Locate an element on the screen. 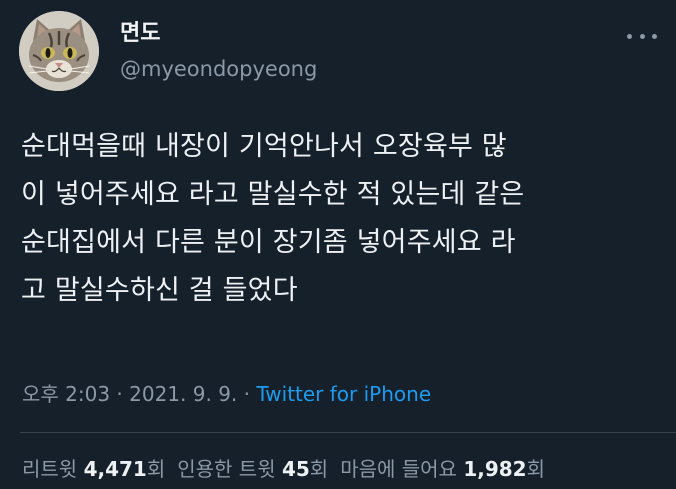 Image resolution: width=676 pixels, height=489 pixels. tweet-text-line: 순대집에서 다른 분이 장기좀 넣어주세요 라 is located at coordinates (268, 242).